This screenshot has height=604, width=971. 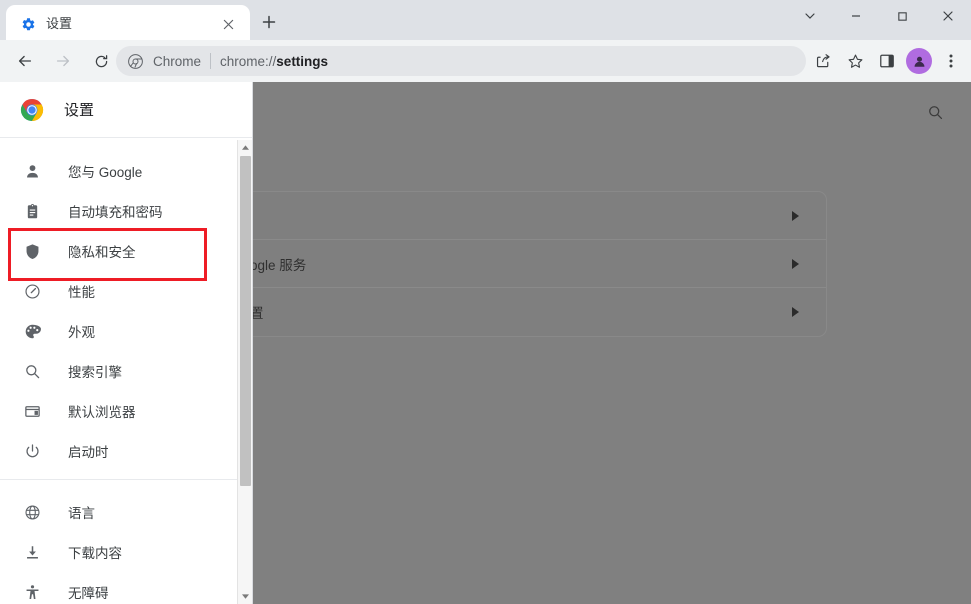 What do you see at coordinates (245, 321) in the screenshot?
I see `scrollbar-thumb` at bounding box center [245, 321].